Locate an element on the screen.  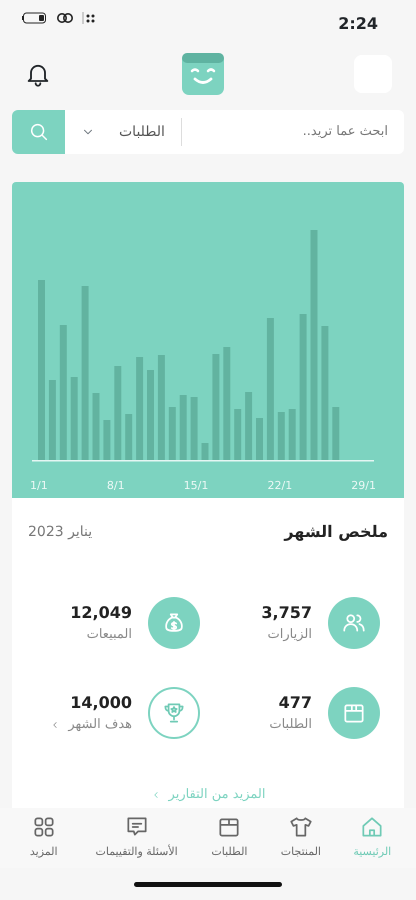
stat-value: 3,757 is located at coordinates (286, 613).